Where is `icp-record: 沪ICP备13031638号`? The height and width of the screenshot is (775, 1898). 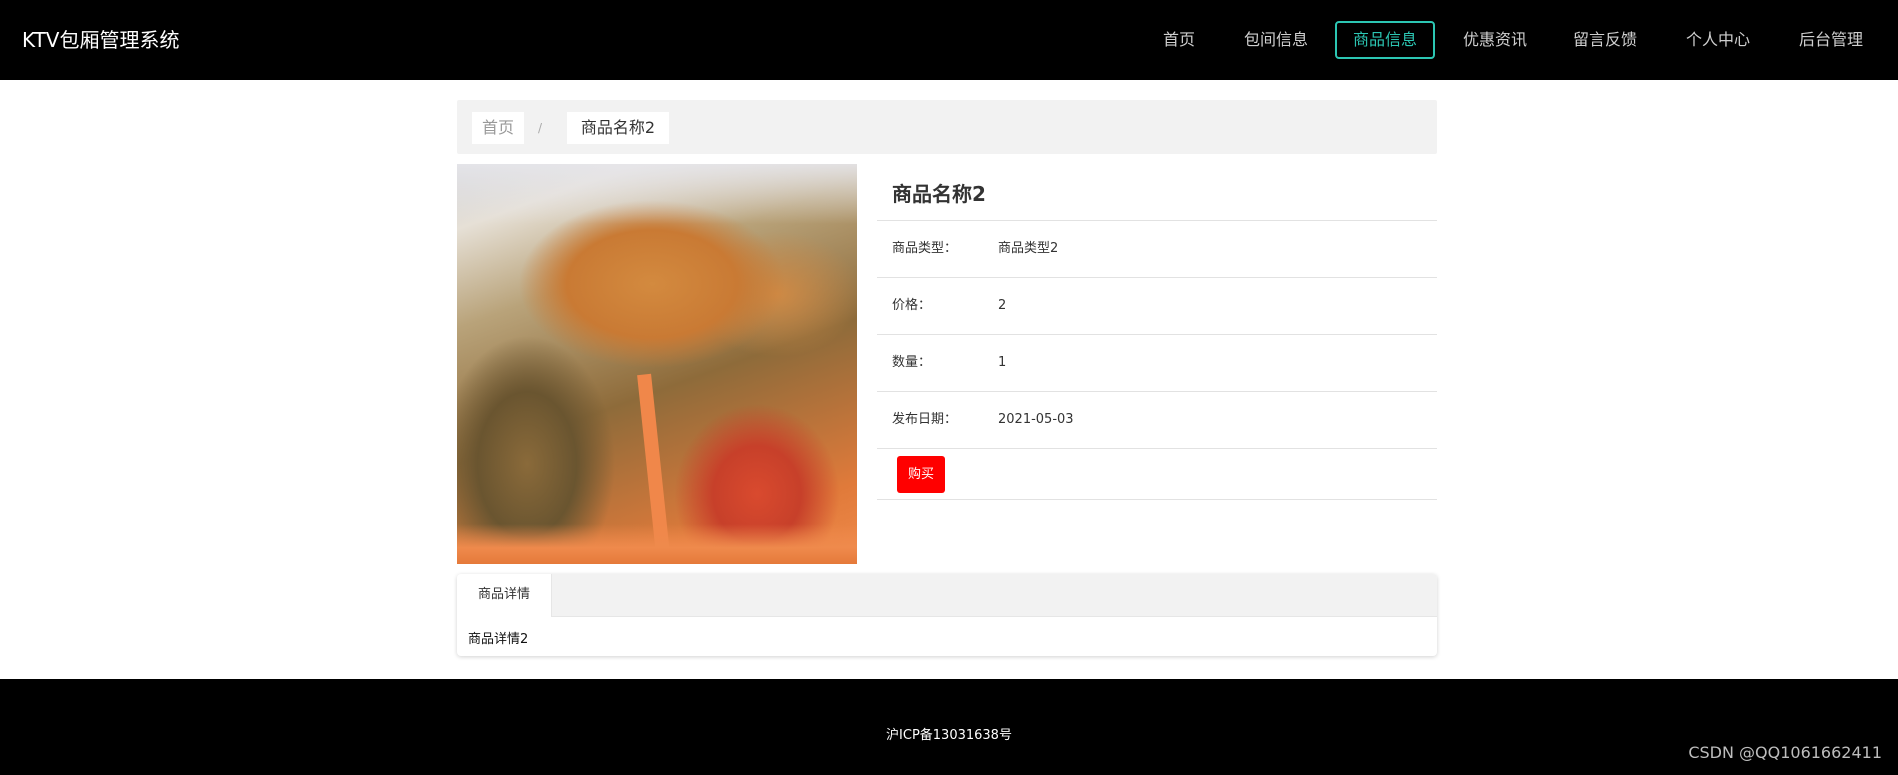 icp-record: 沪ICP备13031638号 is located at coordinates (949, 735).